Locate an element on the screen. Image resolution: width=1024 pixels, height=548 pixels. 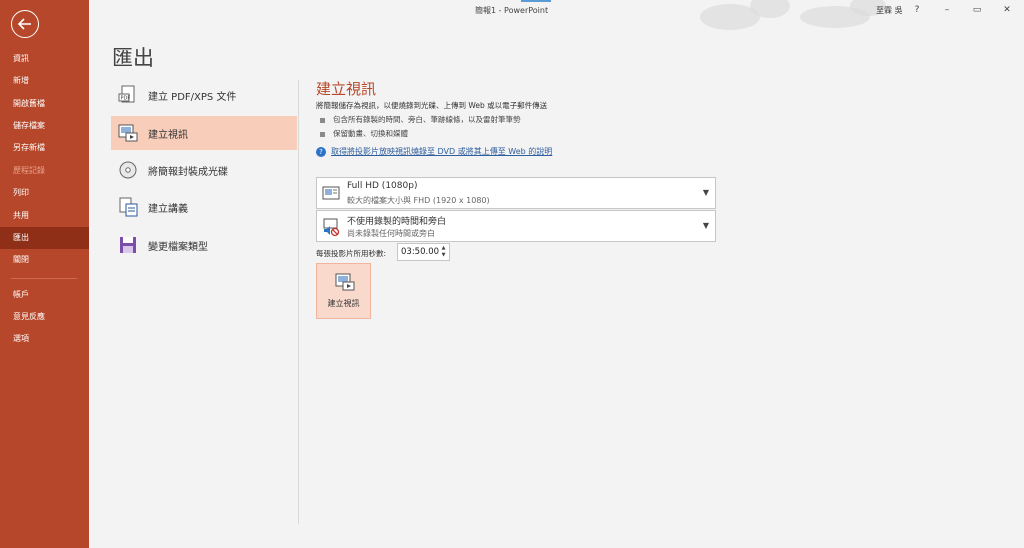
sidebar-item-open: 開啟舊檔 is located at coordinates (44, 104).